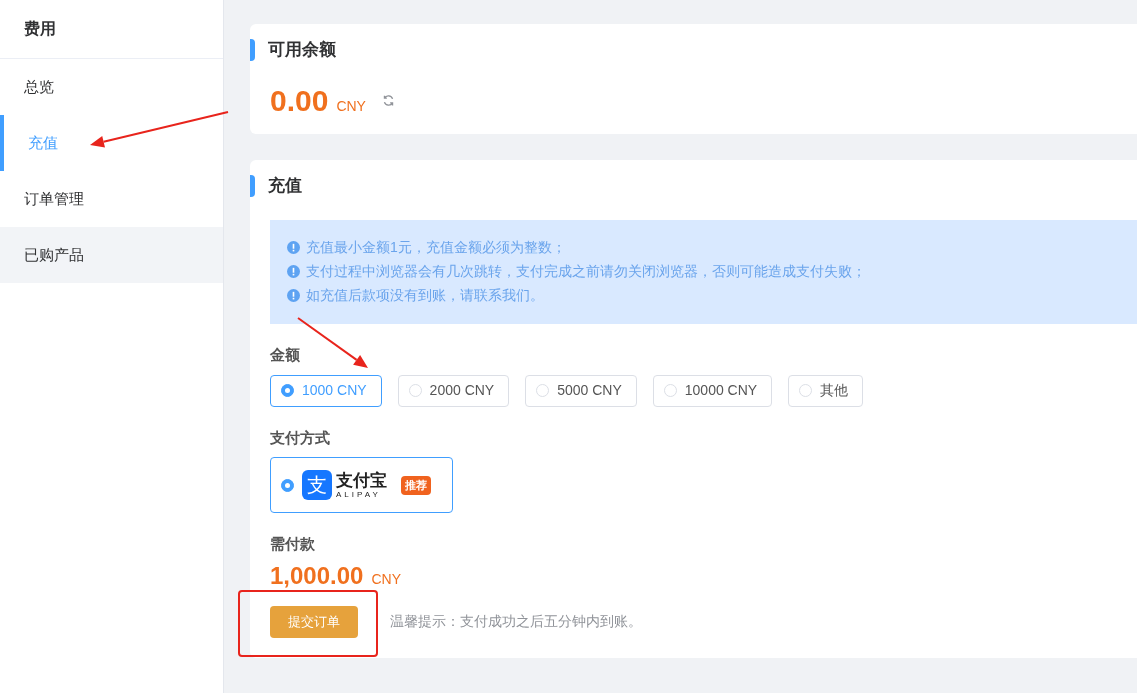 The height and width of the screenshot is (693, 1137). Describe the element at coordinates (111, 255) in the screenshot. I see `sidebar-item: 已购产品` at that location.